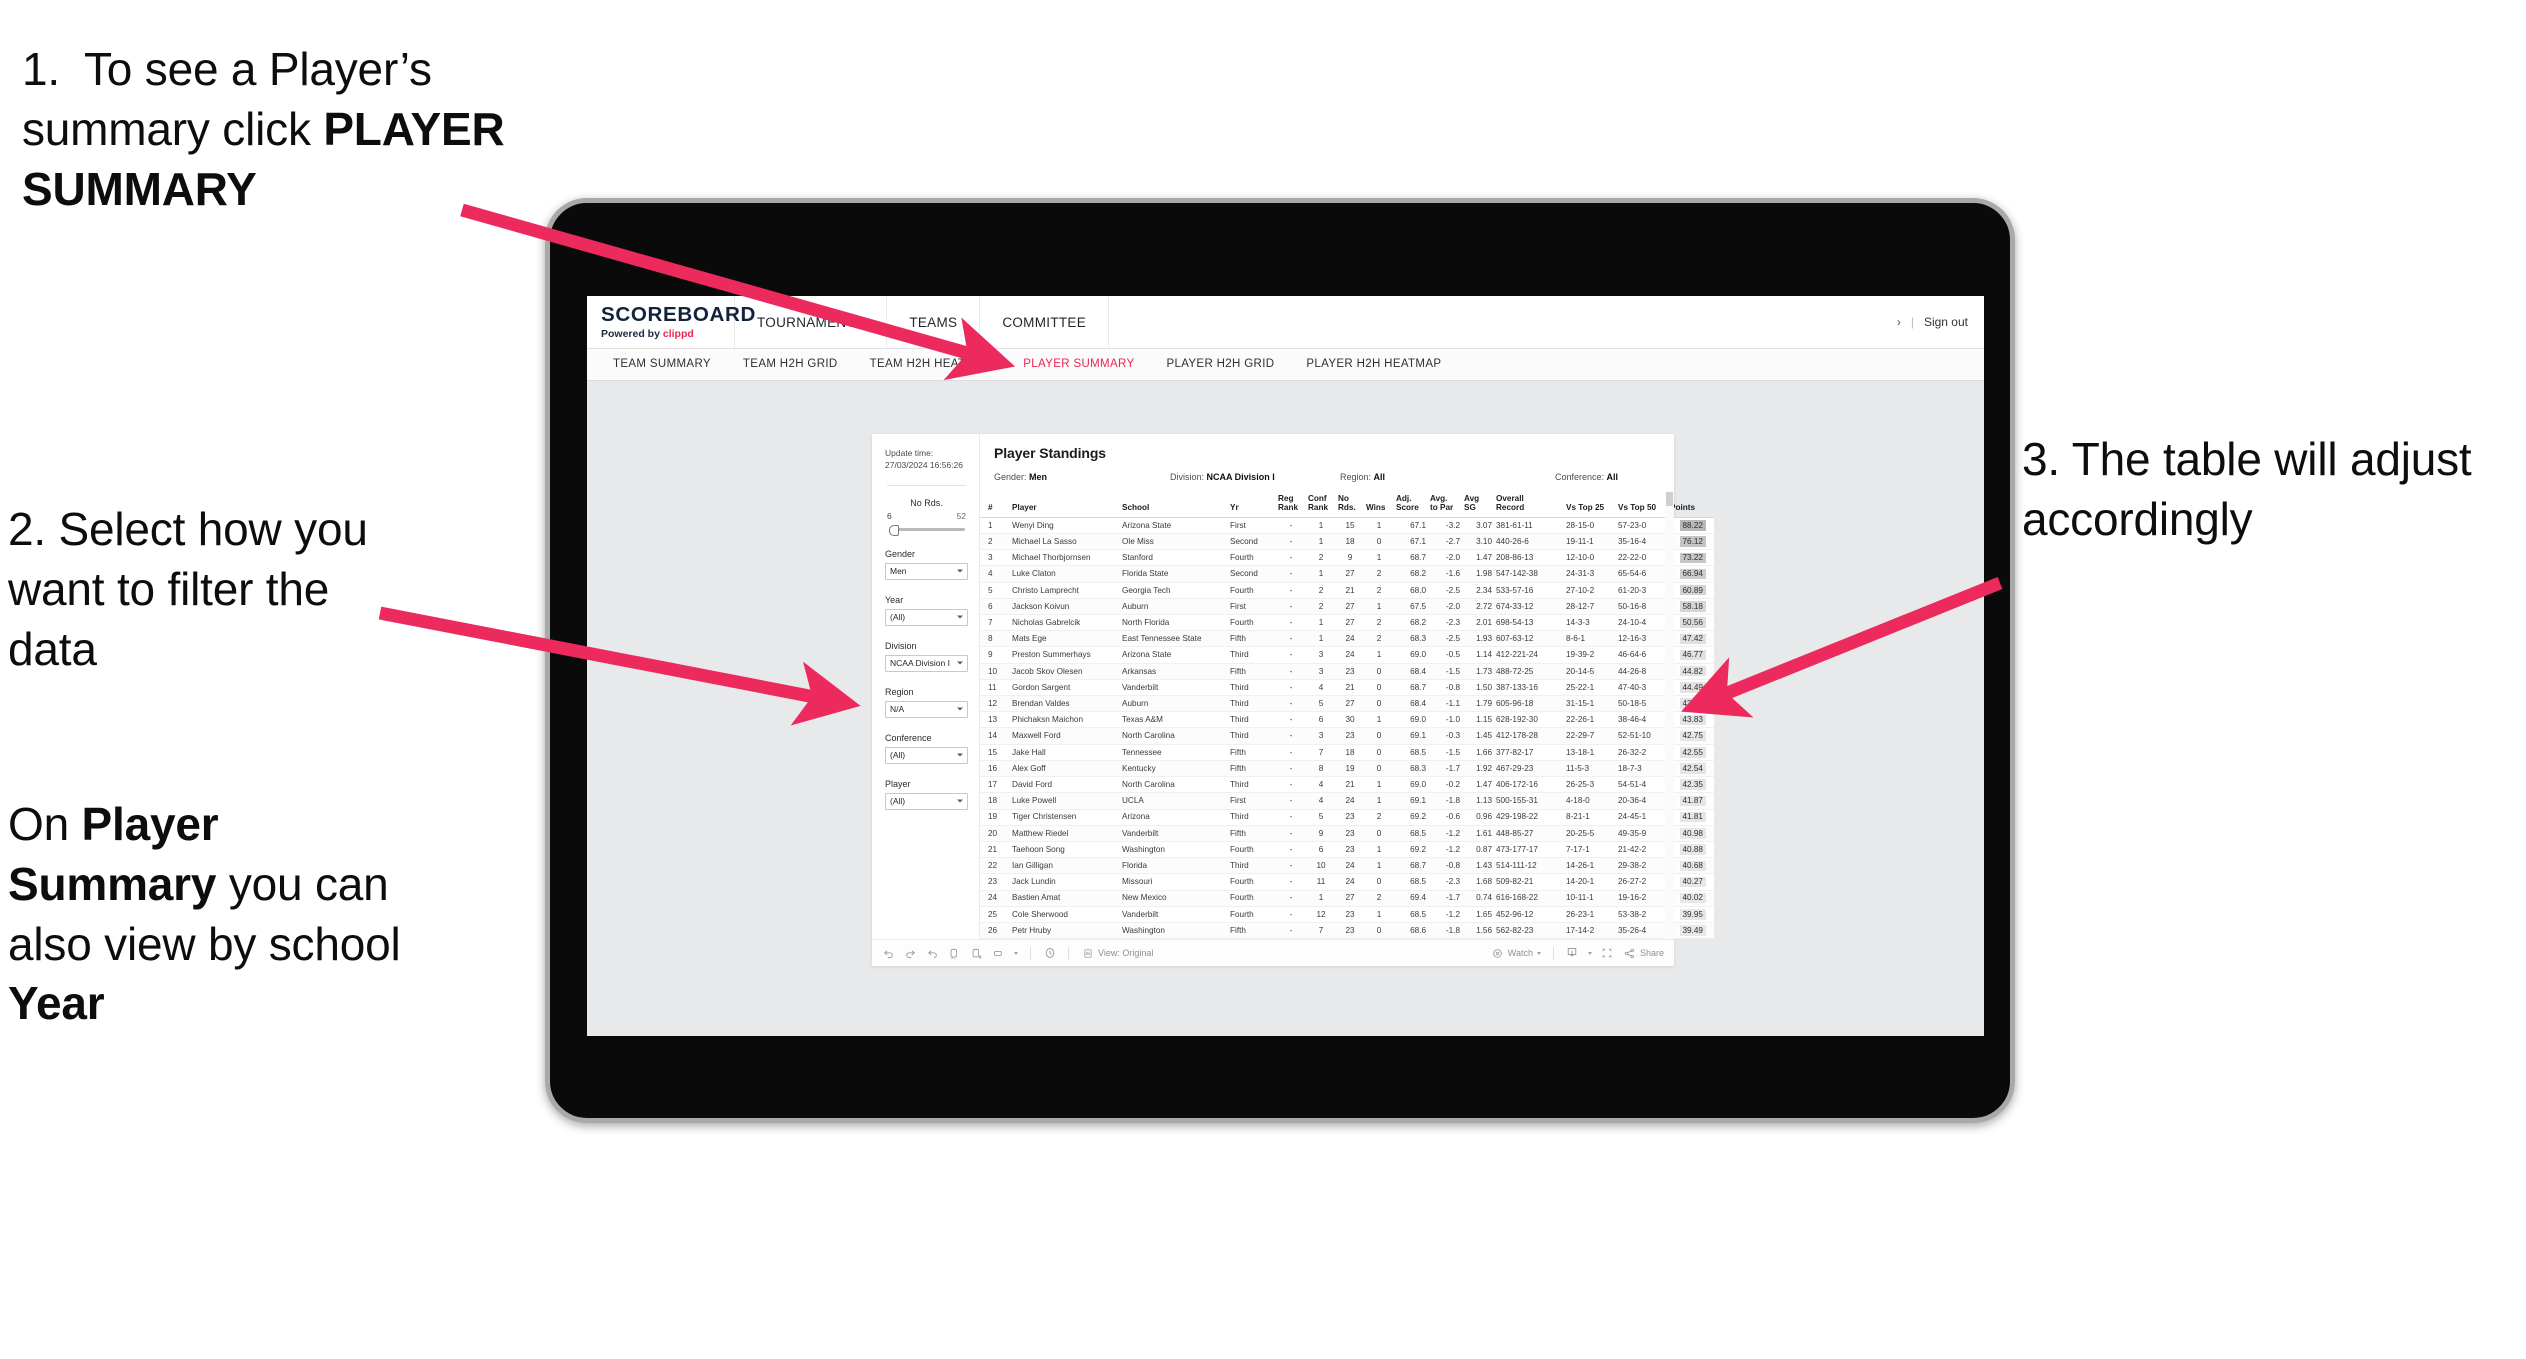 The width and height of the screenshot is (2526, 1359). I want to click on no-rounds-slider, so click(927, 530).